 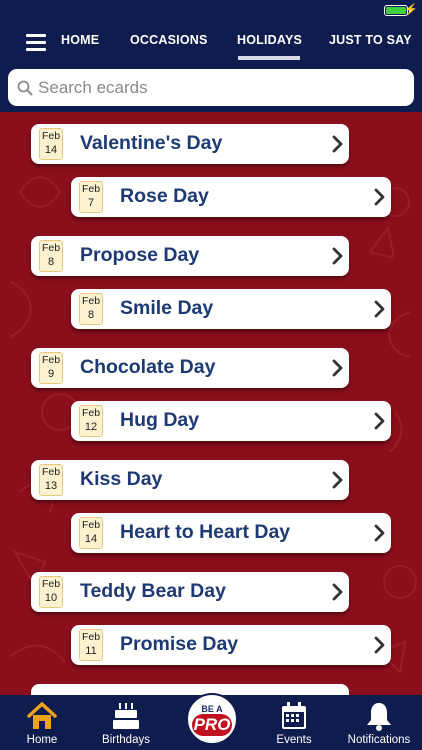 I want to click on holiday-label: Chocolate Day, so click(x=148, y=367).